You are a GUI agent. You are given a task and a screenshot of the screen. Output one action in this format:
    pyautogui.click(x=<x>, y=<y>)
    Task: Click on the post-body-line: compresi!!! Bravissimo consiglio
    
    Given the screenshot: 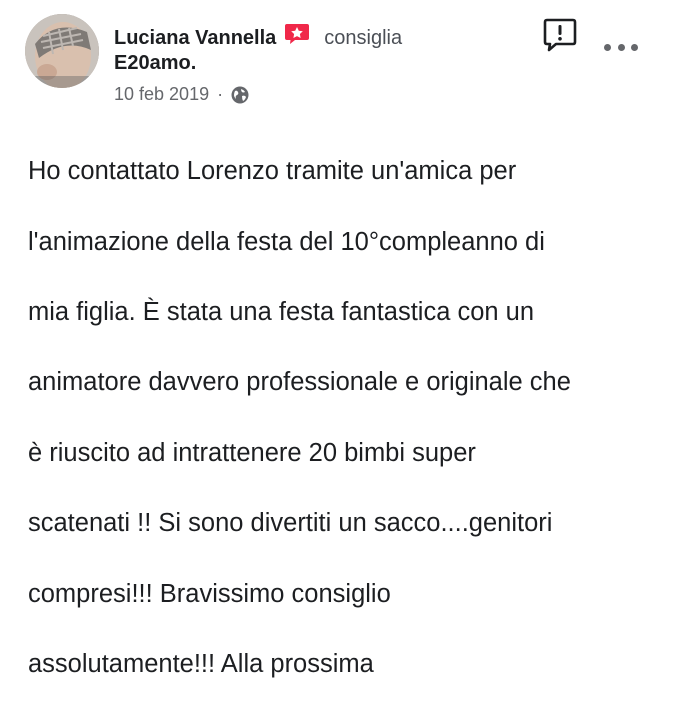 What is the action you would take?
    pyautogui.click(x=209, y=593)
    